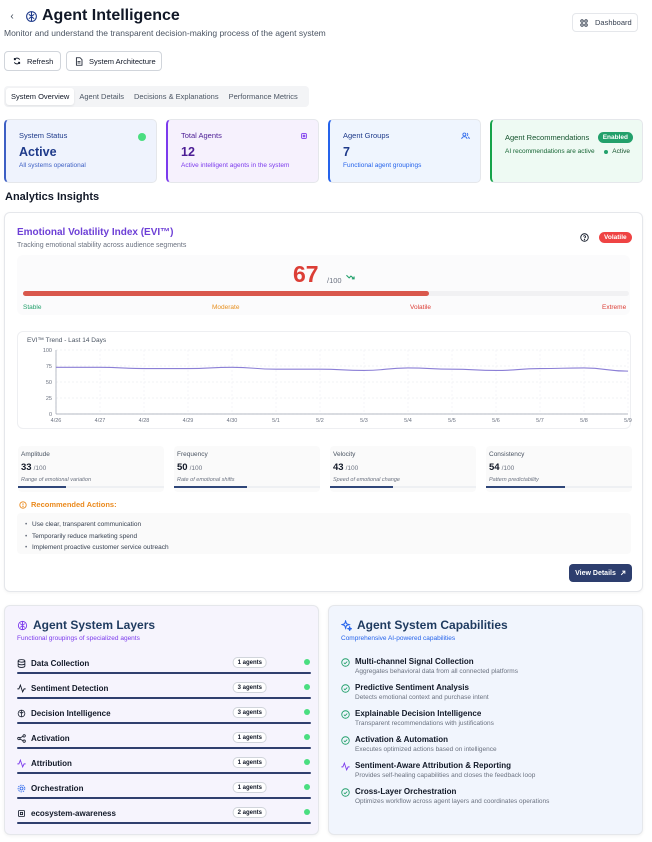 The height and width of the screenshot is (842, 652). What do you see at coordinates (56, 480) in the screenshot?
I see `metric-desc: Range of emotional variation` at bounding box center [56, 480].